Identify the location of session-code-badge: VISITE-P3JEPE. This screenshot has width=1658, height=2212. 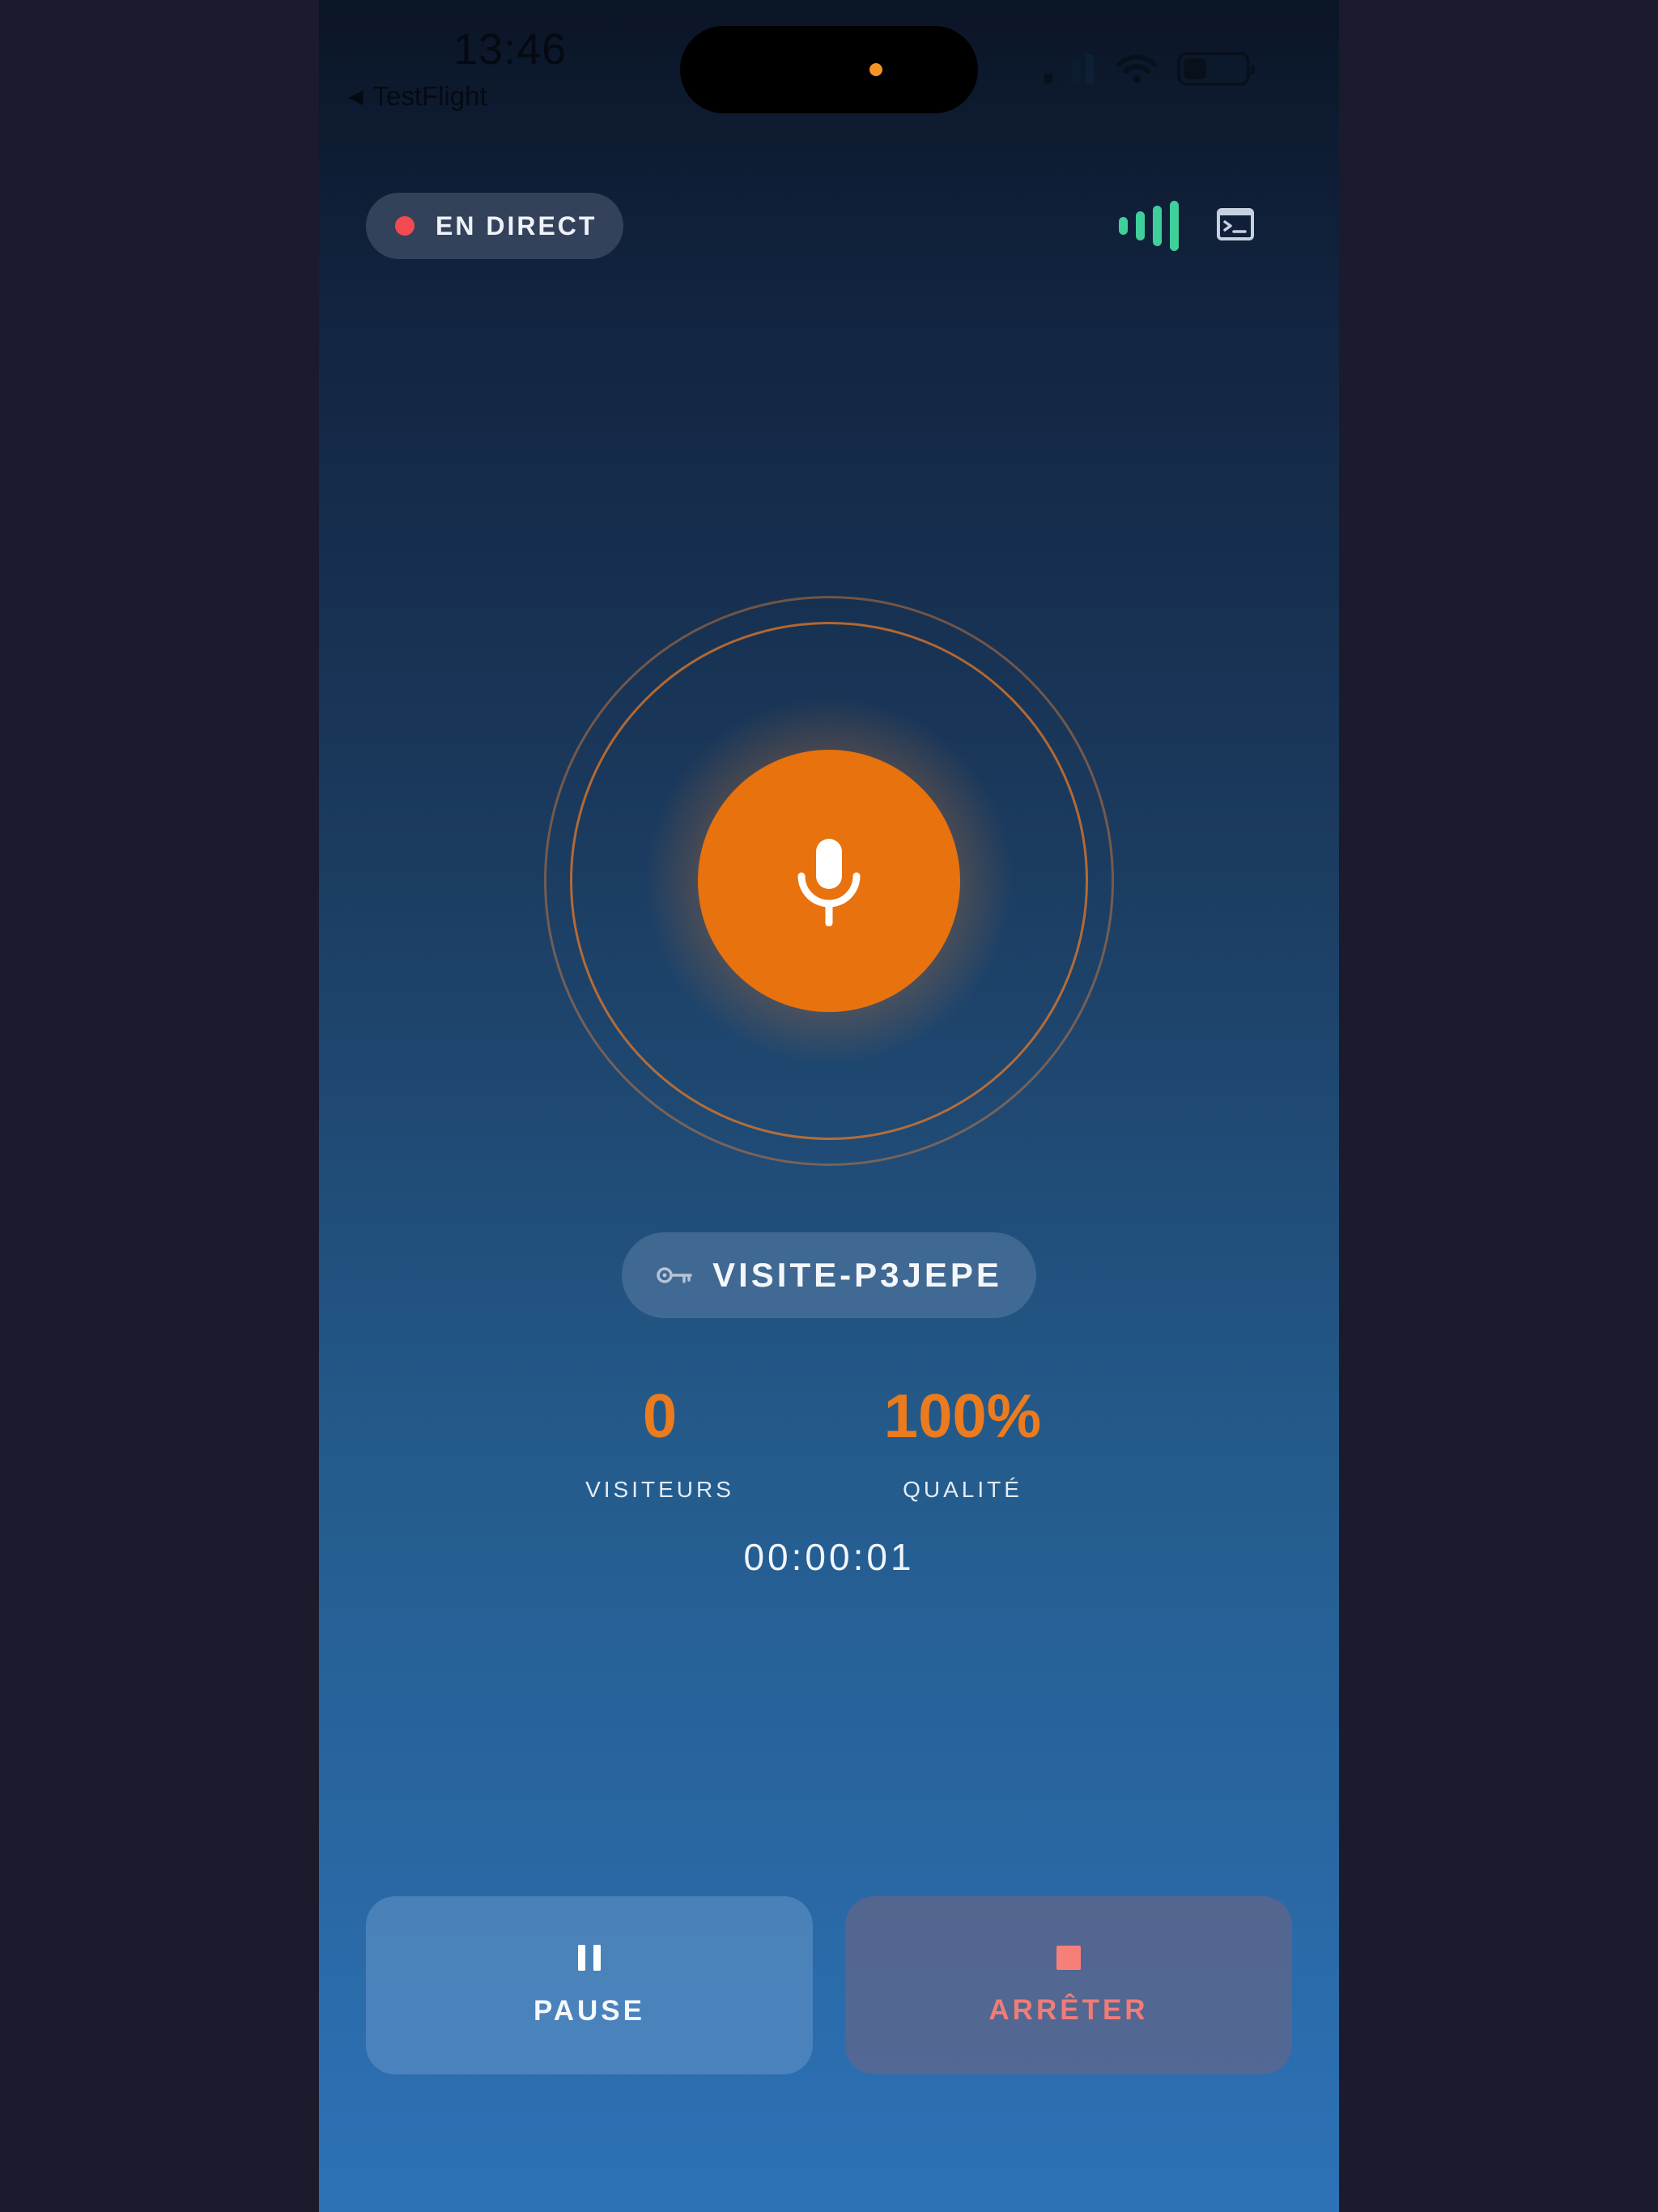
(829, 1275).